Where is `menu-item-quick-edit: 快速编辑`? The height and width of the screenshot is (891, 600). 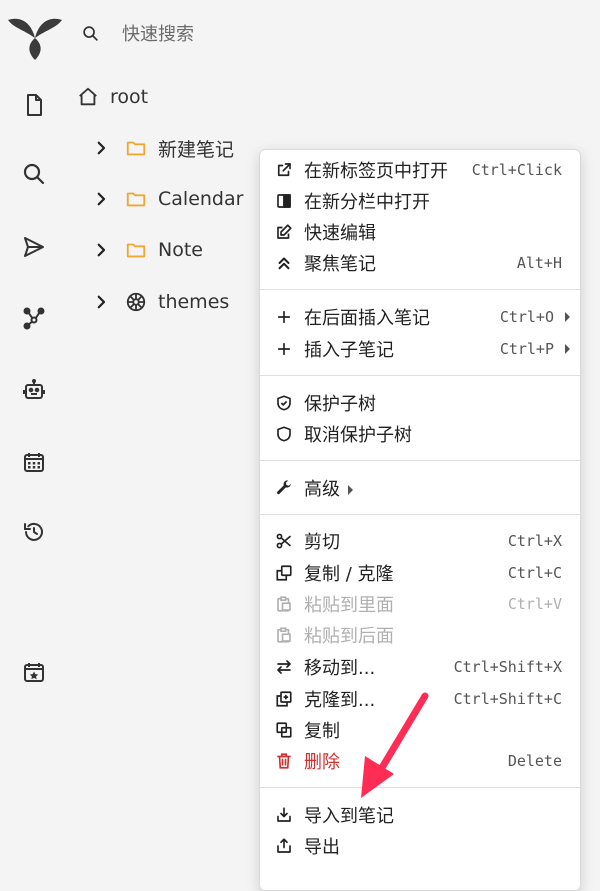 menu-item-quick-edit: 快速编辑 is located at coordinates (420, 232).